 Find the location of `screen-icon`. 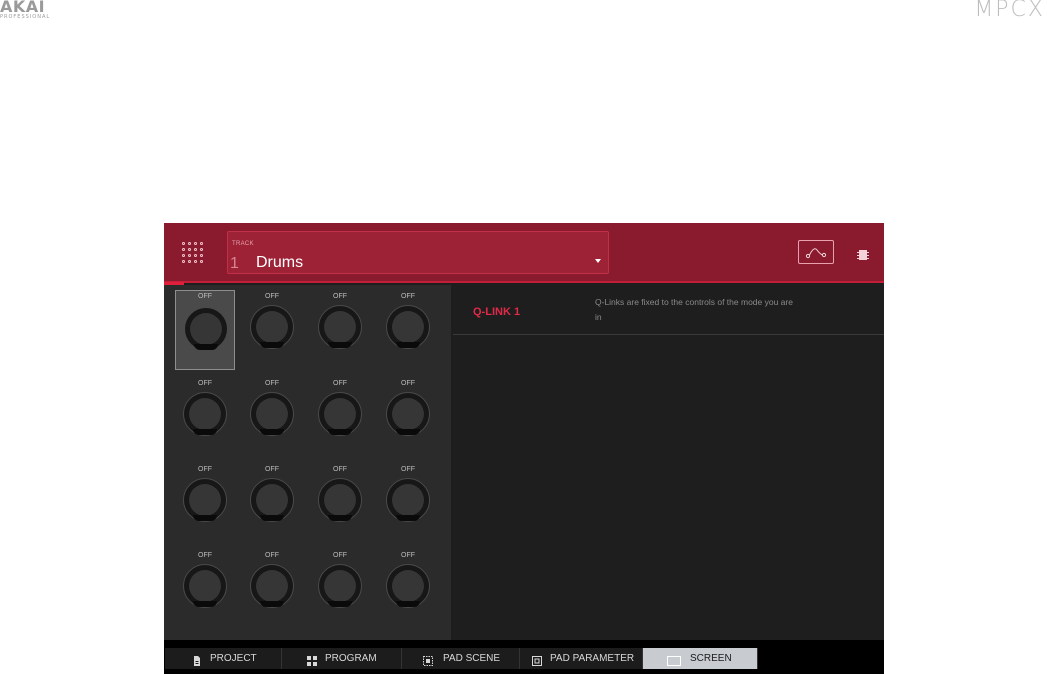

screen-icon is located at coordinates (674, 659).